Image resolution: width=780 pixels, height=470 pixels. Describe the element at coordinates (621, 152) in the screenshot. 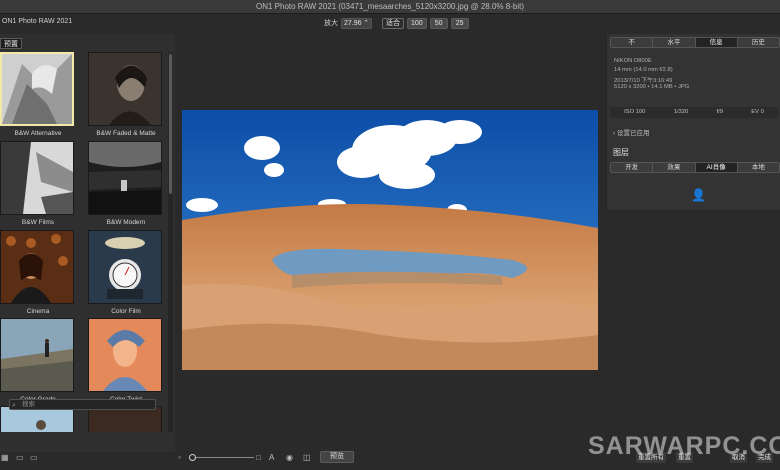

I see `layers-title: 图层` at that location.